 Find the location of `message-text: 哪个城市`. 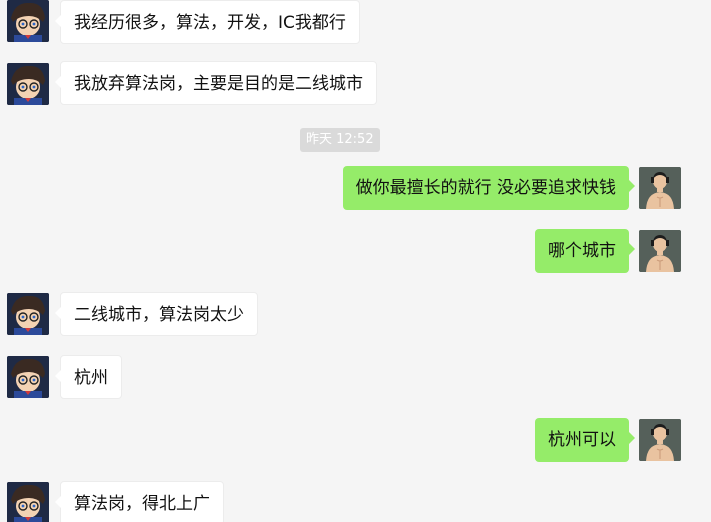

message-text: 哪个城市 is located at coordinates (582, 251).